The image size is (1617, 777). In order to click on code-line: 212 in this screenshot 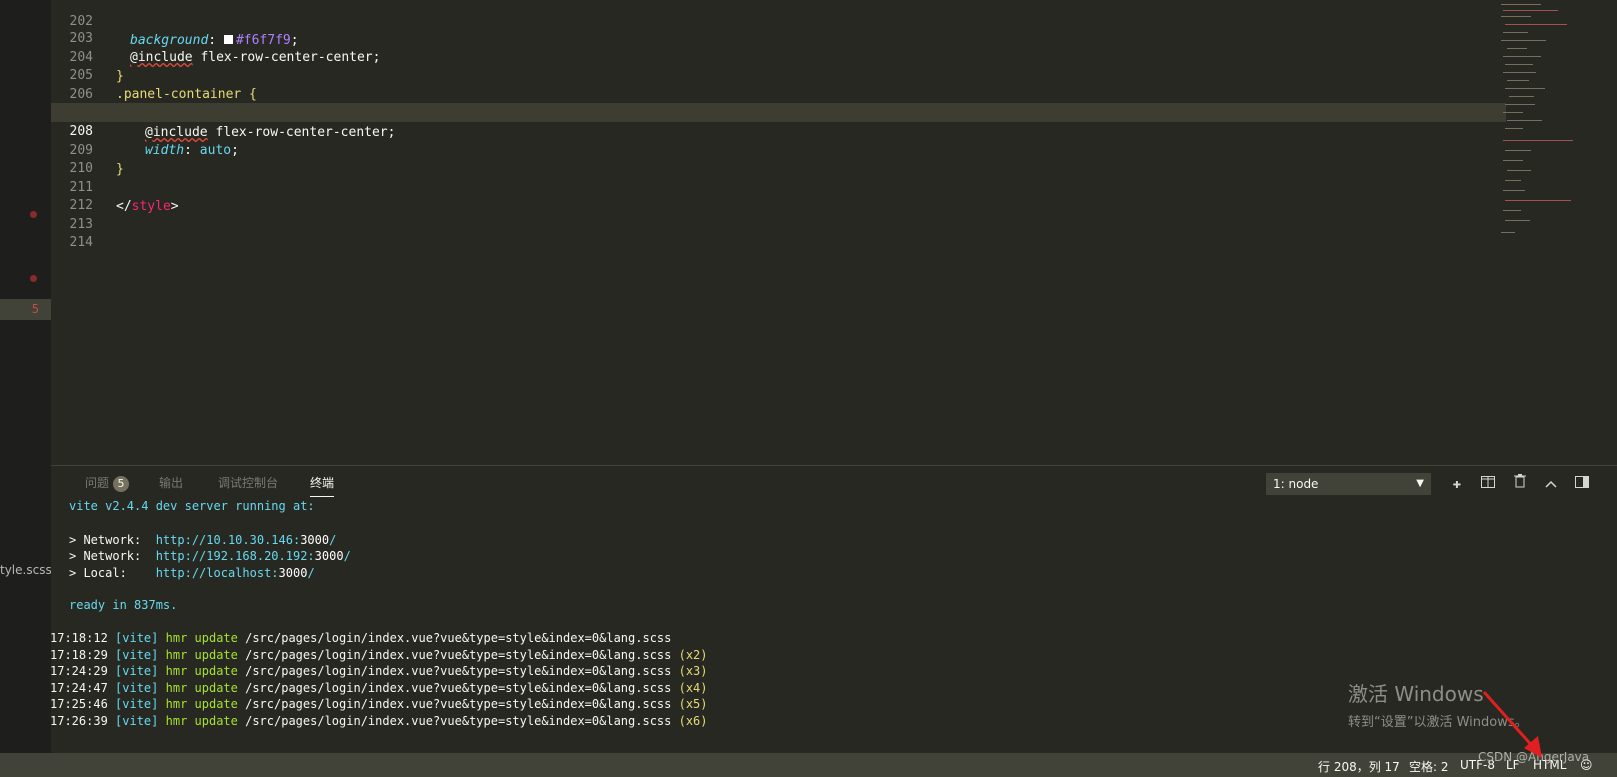, I will do `click(778, 195)`.